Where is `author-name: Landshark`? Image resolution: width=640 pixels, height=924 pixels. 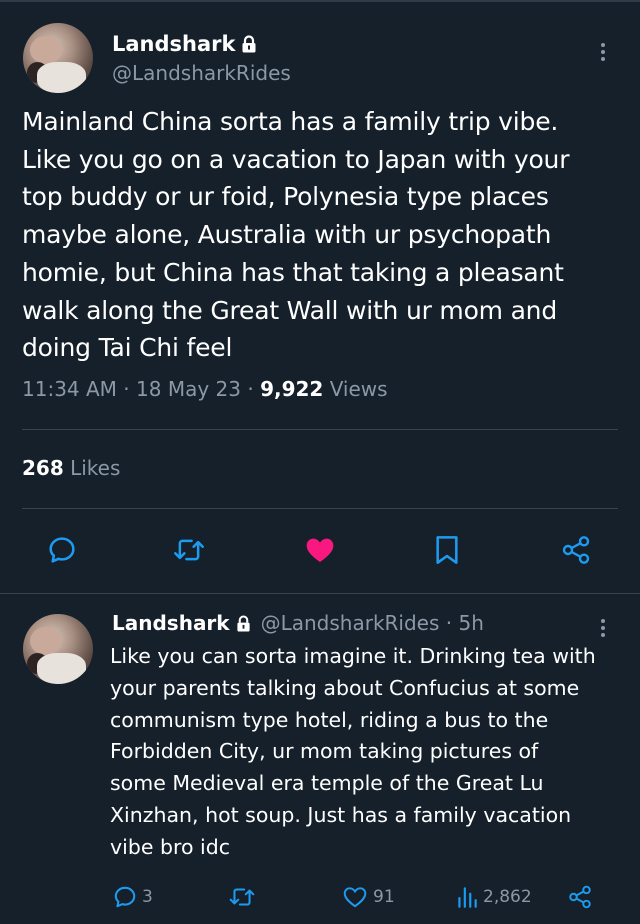 author-name: Landshark is located at coordinates (184, 44).